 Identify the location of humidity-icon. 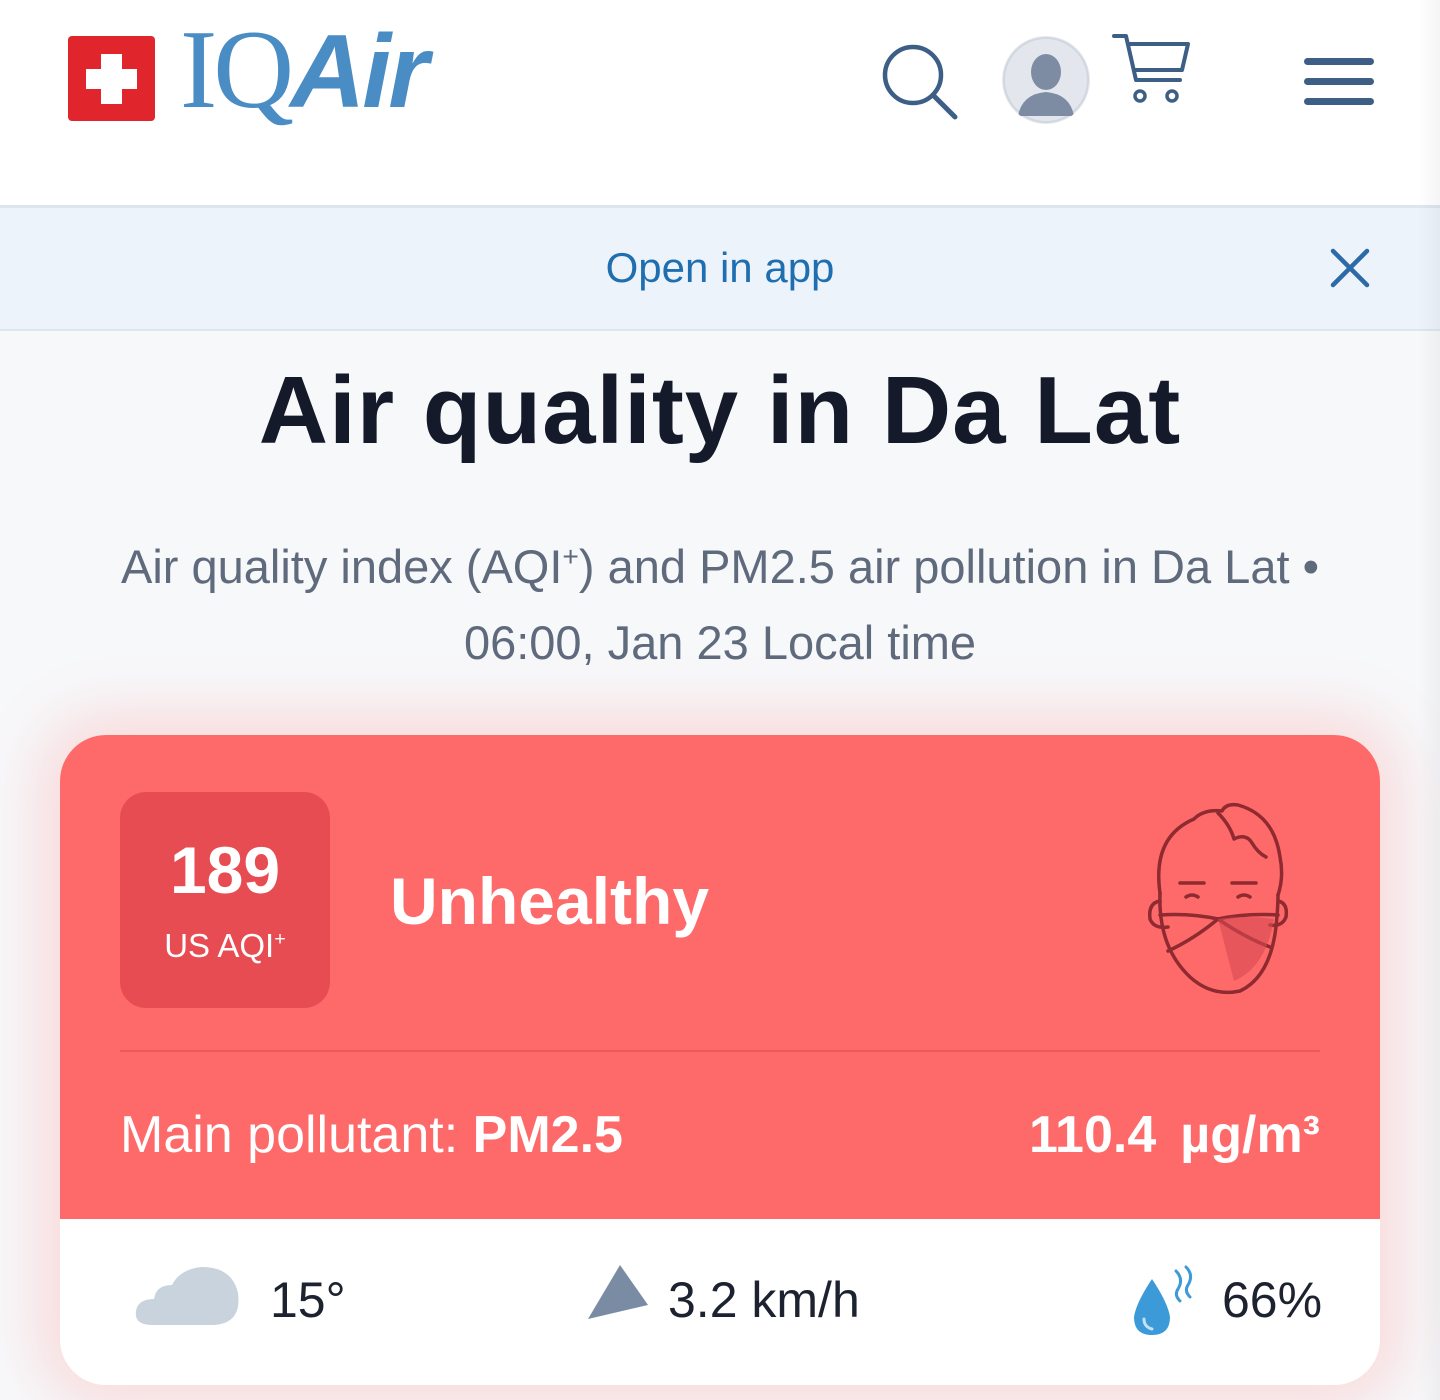
(1163, 1300).